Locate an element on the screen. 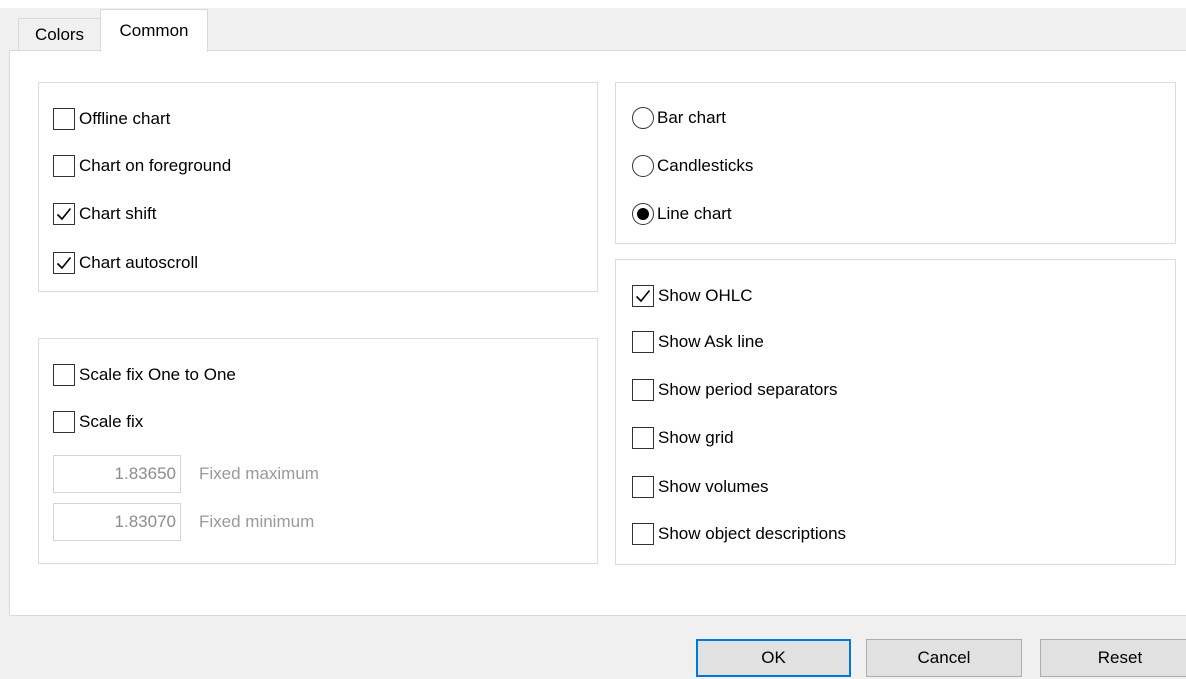 The width and height of the screenshot is (1186, 679). fixed-minimum-label: Fixed minimum is located at coordinates (257, 521).